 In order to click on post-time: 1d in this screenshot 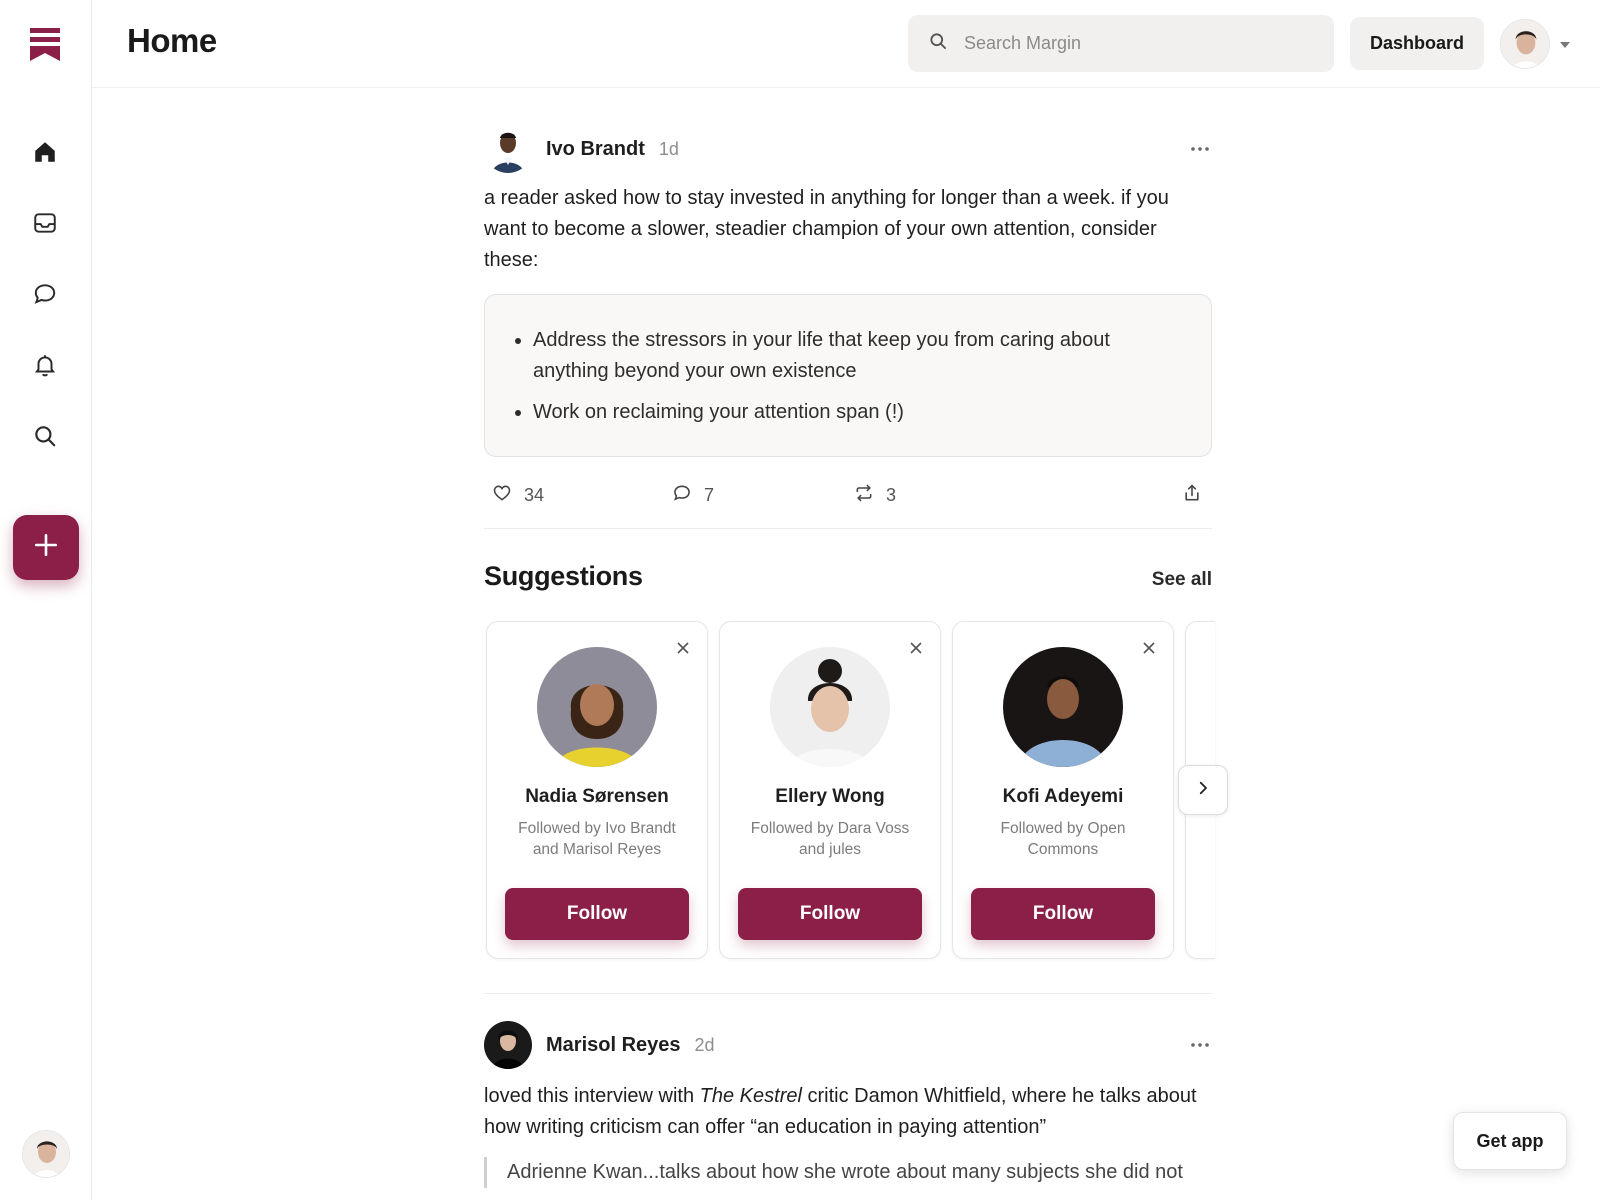, I will do `click(668, 148)`.